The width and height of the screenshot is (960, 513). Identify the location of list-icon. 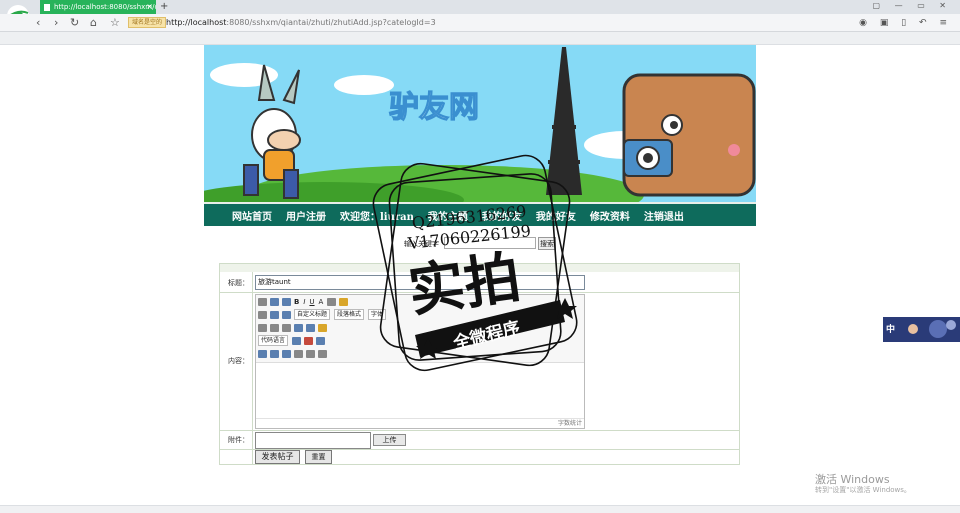
(274, 314).